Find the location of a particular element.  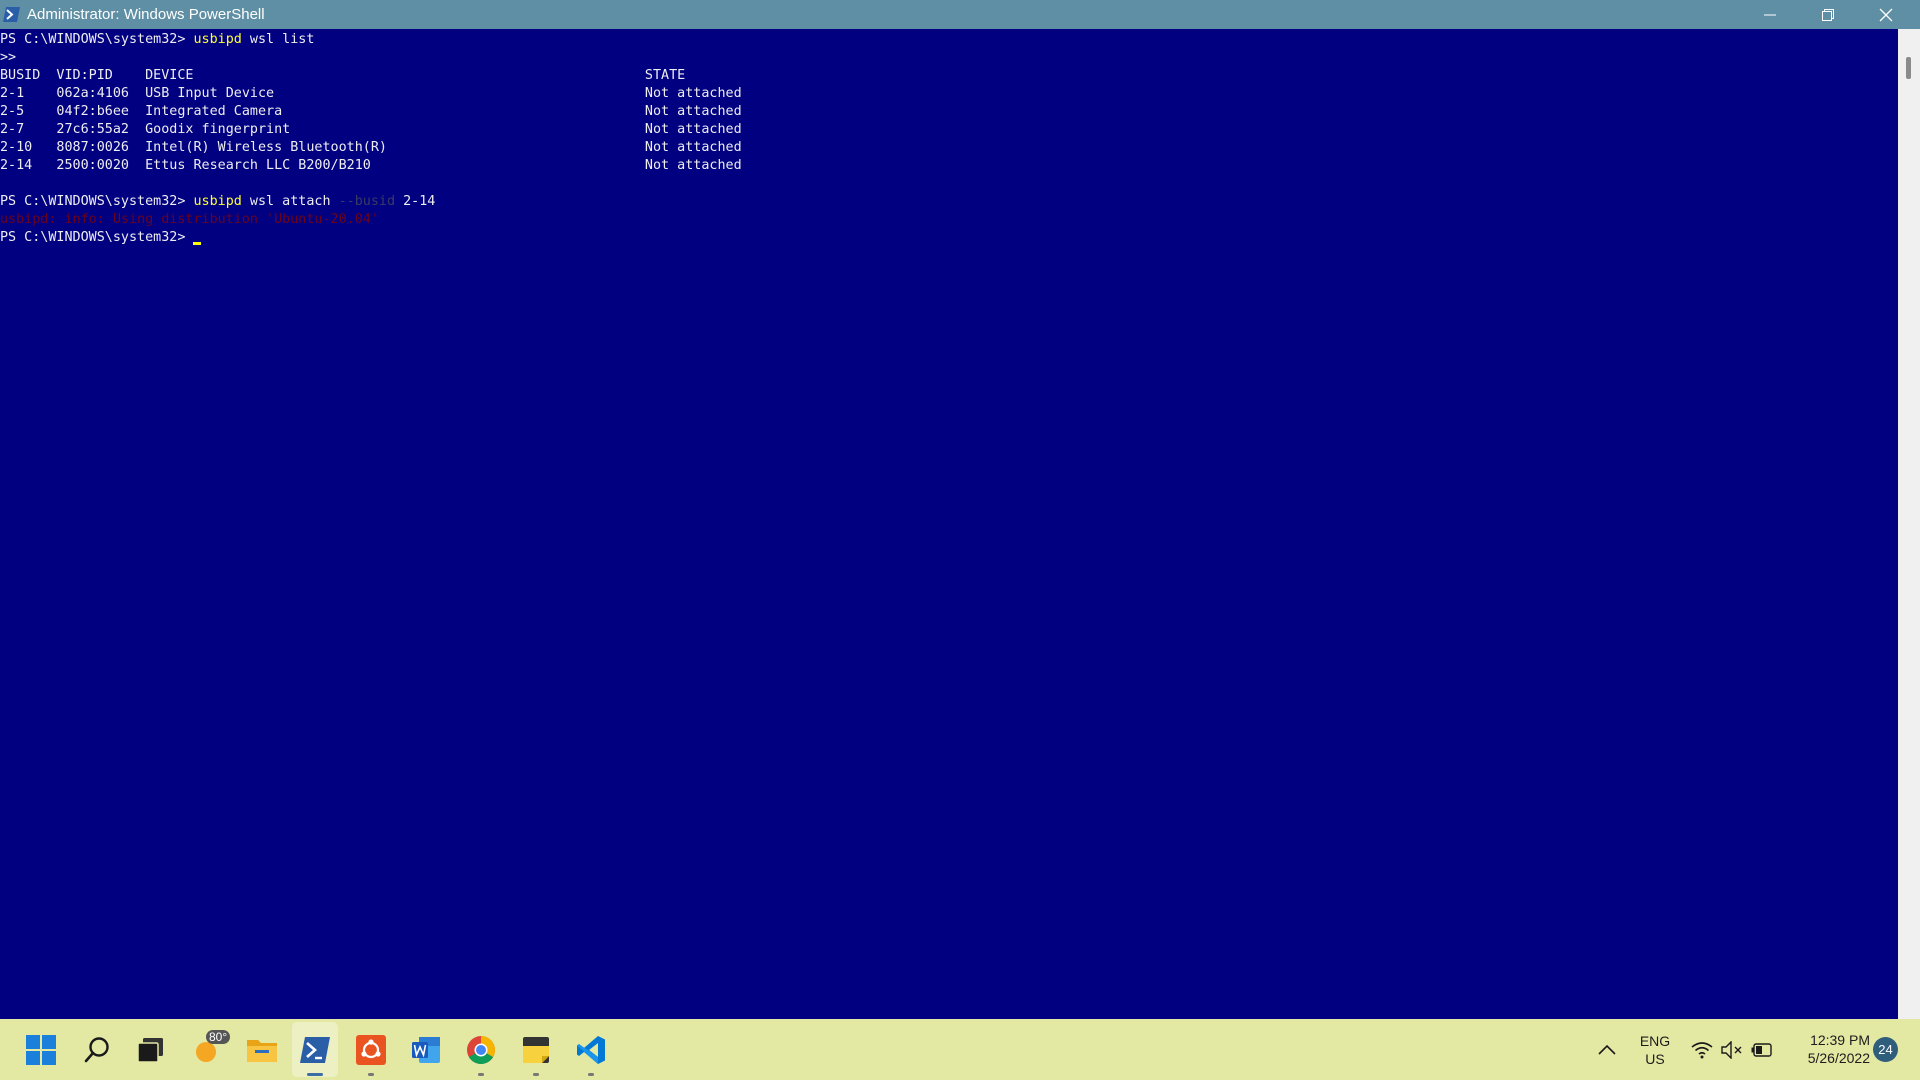

taskbar-sticky-notes is located at coordinates (536, 1049).